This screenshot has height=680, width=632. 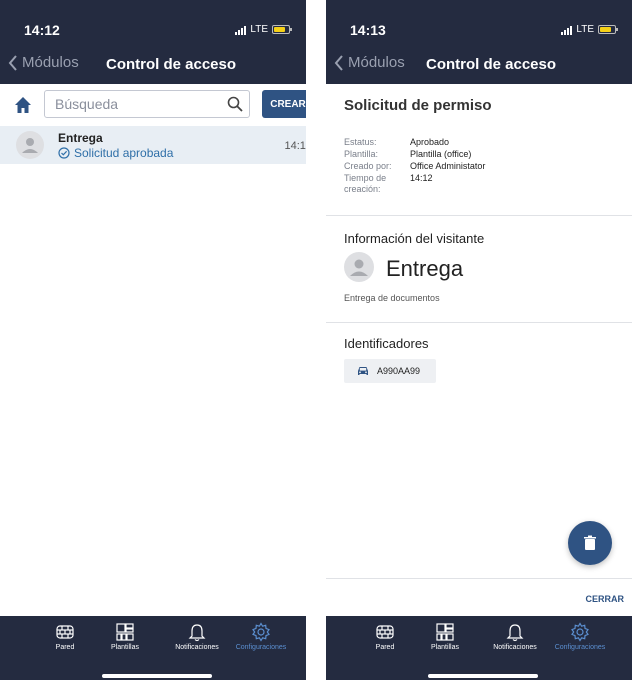 What do you see at coordinates (365, 183) in the screenshot?
I see `field-label: Tiempo de creación:` at bounding box center [365, 183].